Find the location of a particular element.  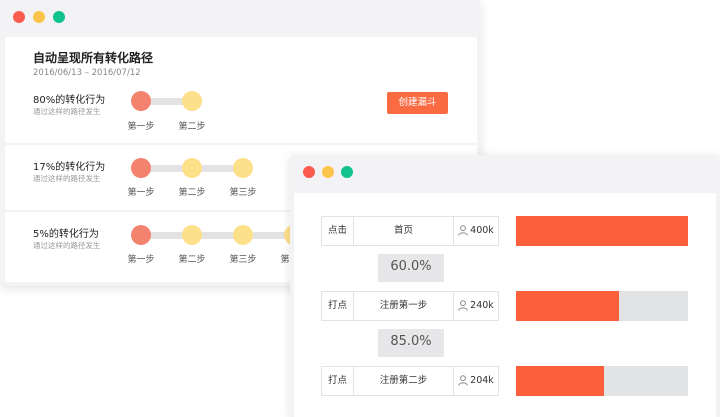

path-row-title: 80%的转化行为 is located at coordinates (69, 100).